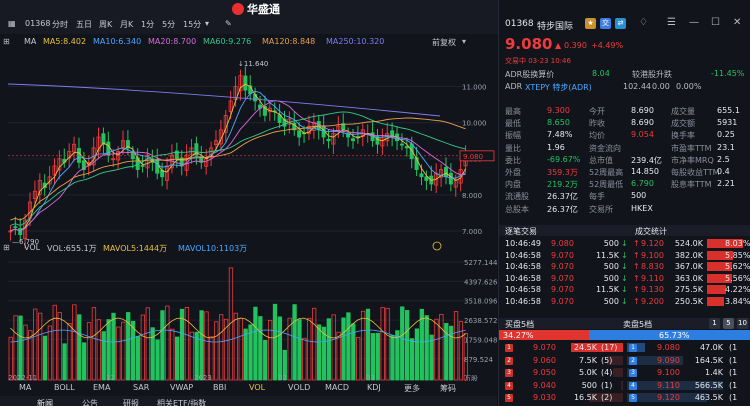  What do you see at coordinates (538, 61) in the screenshot?
I see `trade-status: 交易中 03-23 10:46` at bounding box center [538, 61].